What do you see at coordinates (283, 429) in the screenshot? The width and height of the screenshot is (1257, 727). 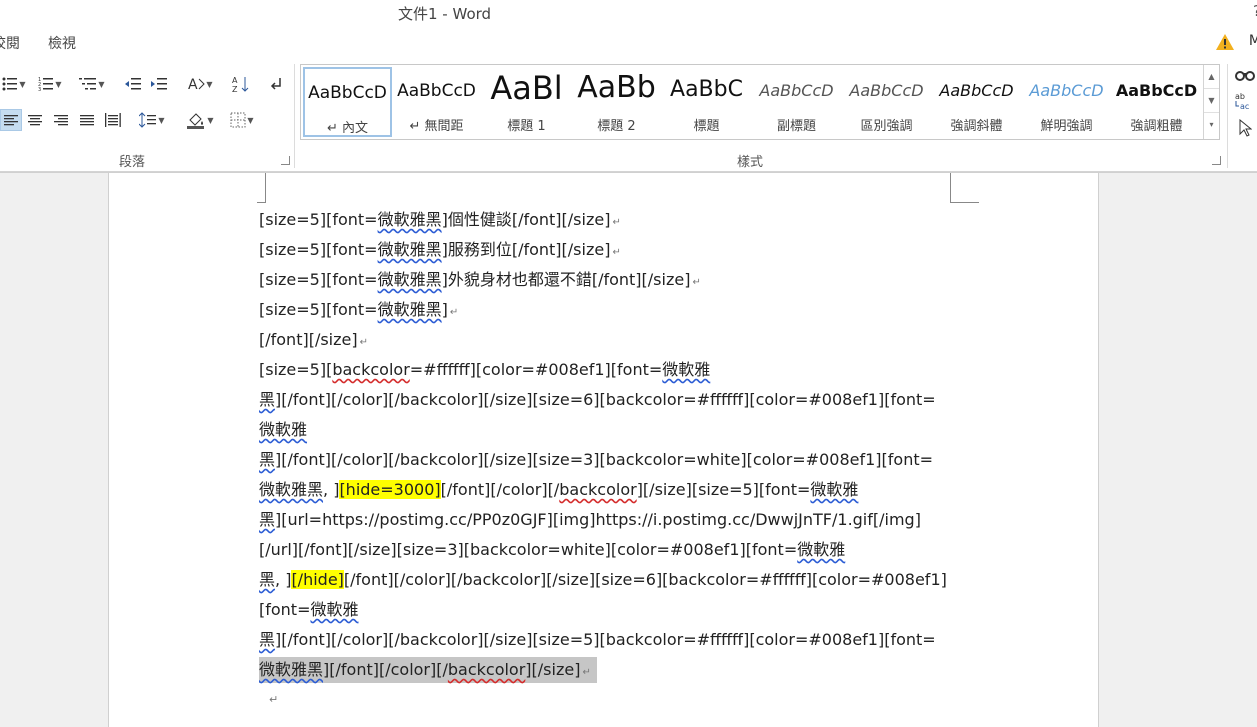 I see `text-line: 微軟雅` at bounding box center [283, 429].